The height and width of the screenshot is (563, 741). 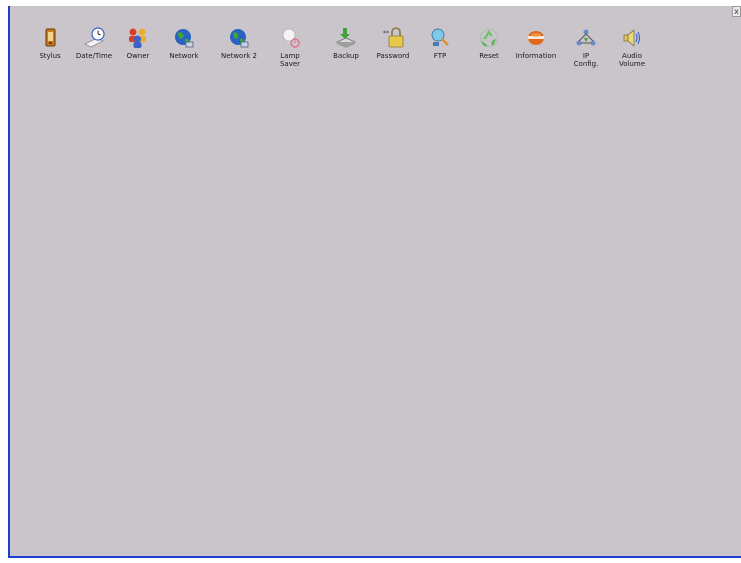 What do you see at coordinates (50, 37) in the screenshot?
I see `stylus-icon` at bounding box center [50, 37].